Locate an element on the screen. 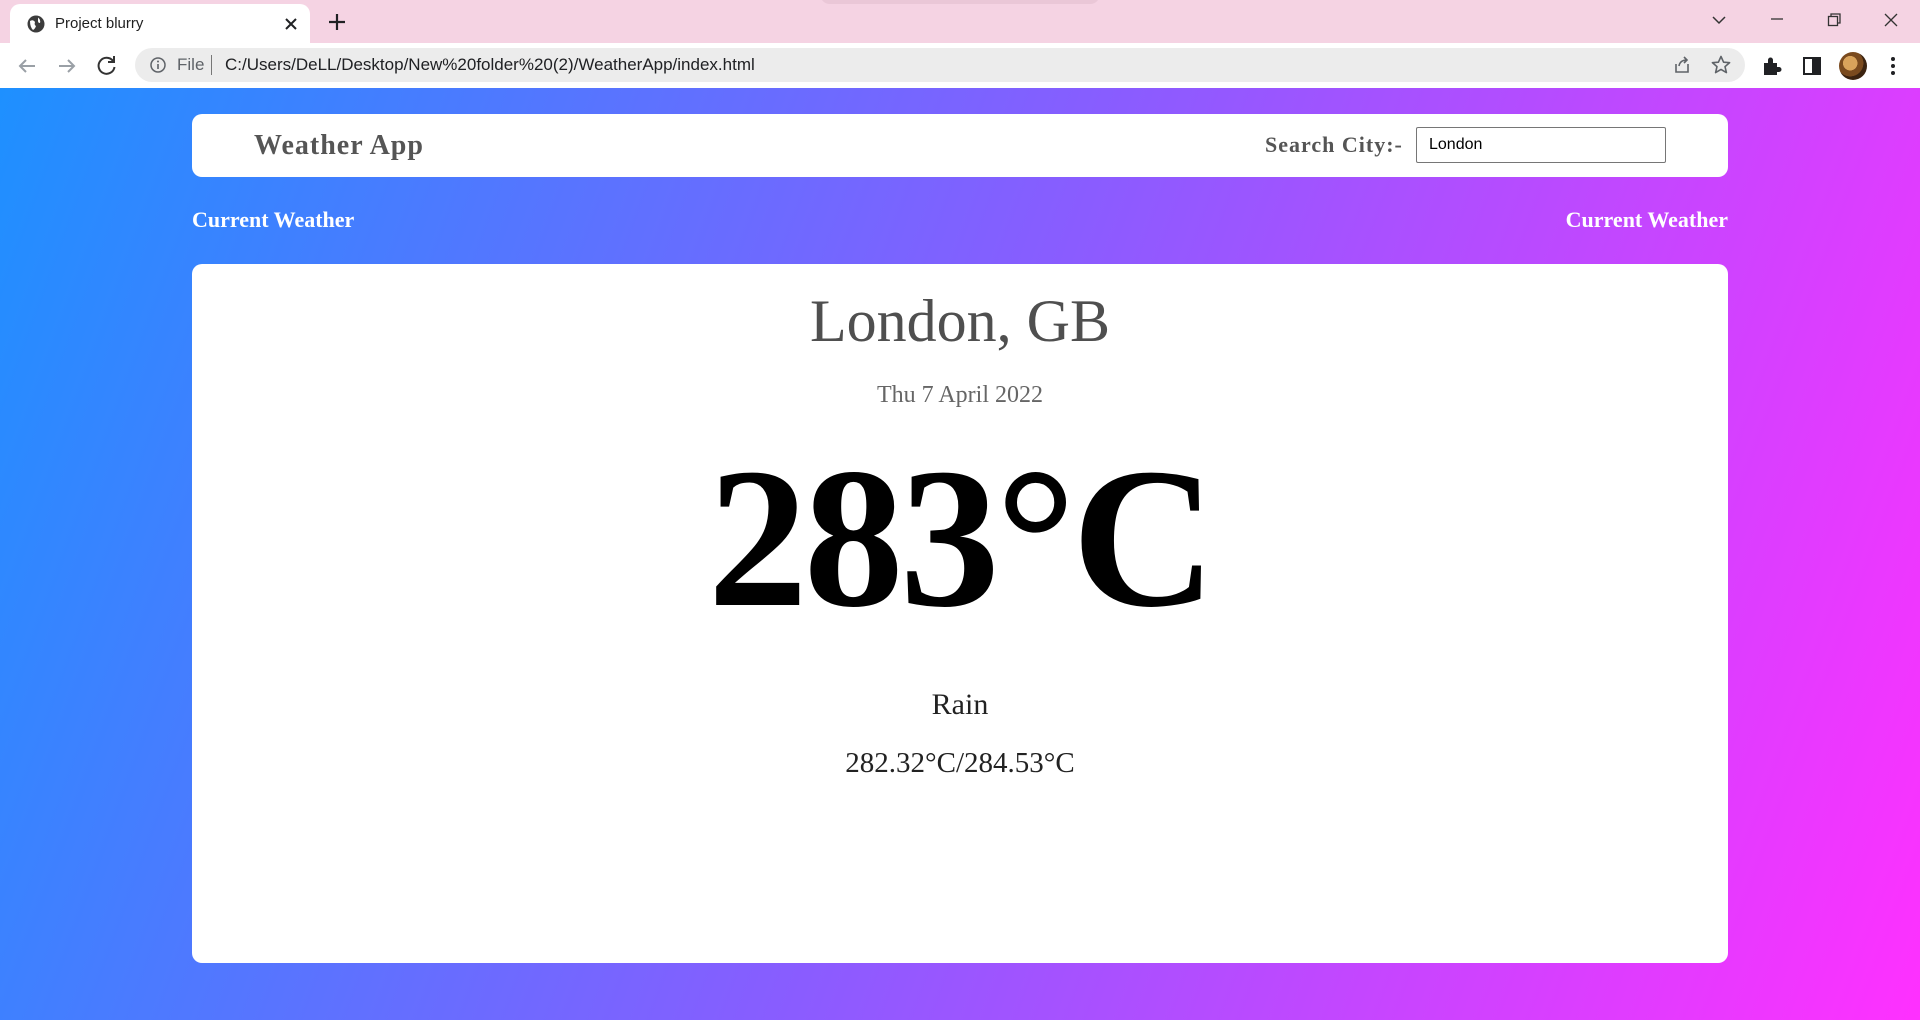  app-navbar: Weather App Search City:- is located at coordinates (960, 145).